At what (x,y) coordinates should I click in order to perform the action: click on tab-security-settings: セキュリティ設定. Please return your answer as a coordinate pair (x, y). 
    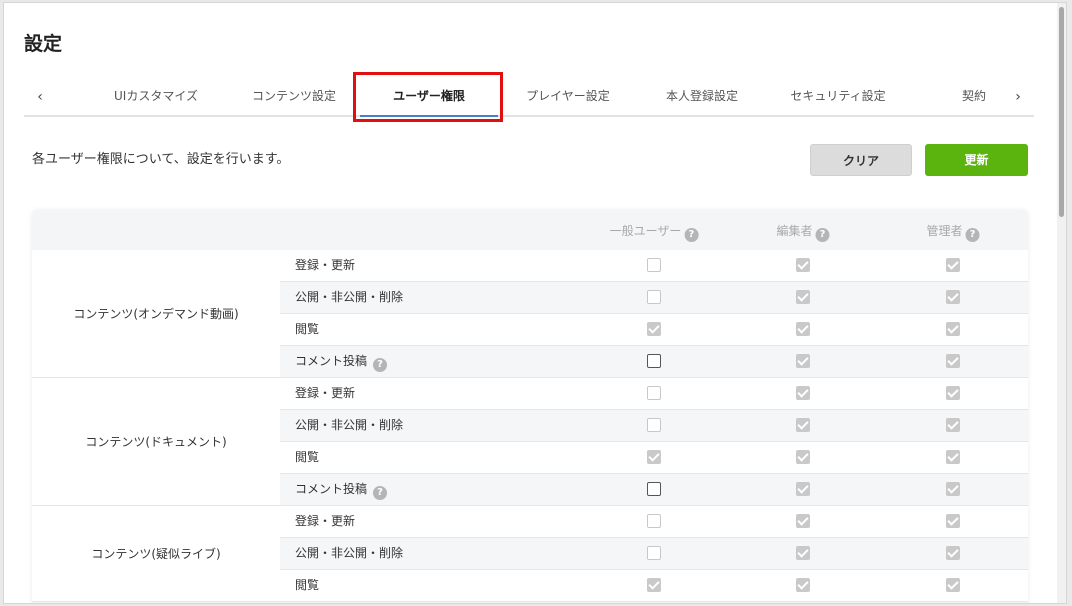
    Looking at the image, I should click on (838, 98).